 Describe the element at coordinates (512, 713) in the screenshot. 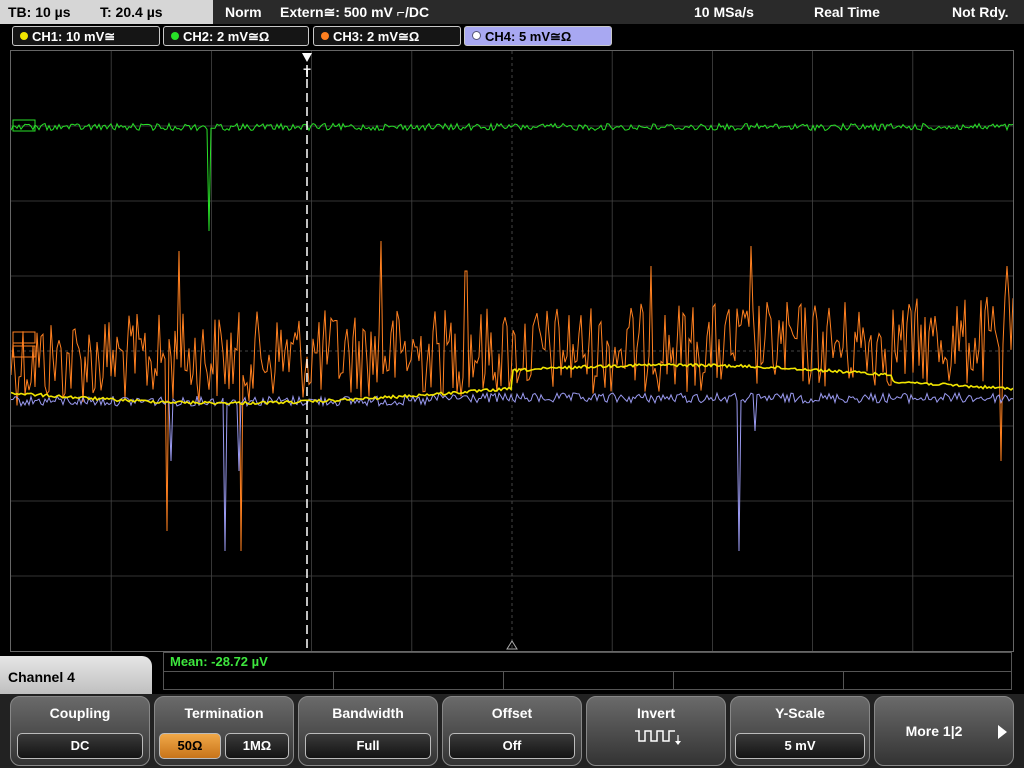

I see `offset-title: Offset` at that location.